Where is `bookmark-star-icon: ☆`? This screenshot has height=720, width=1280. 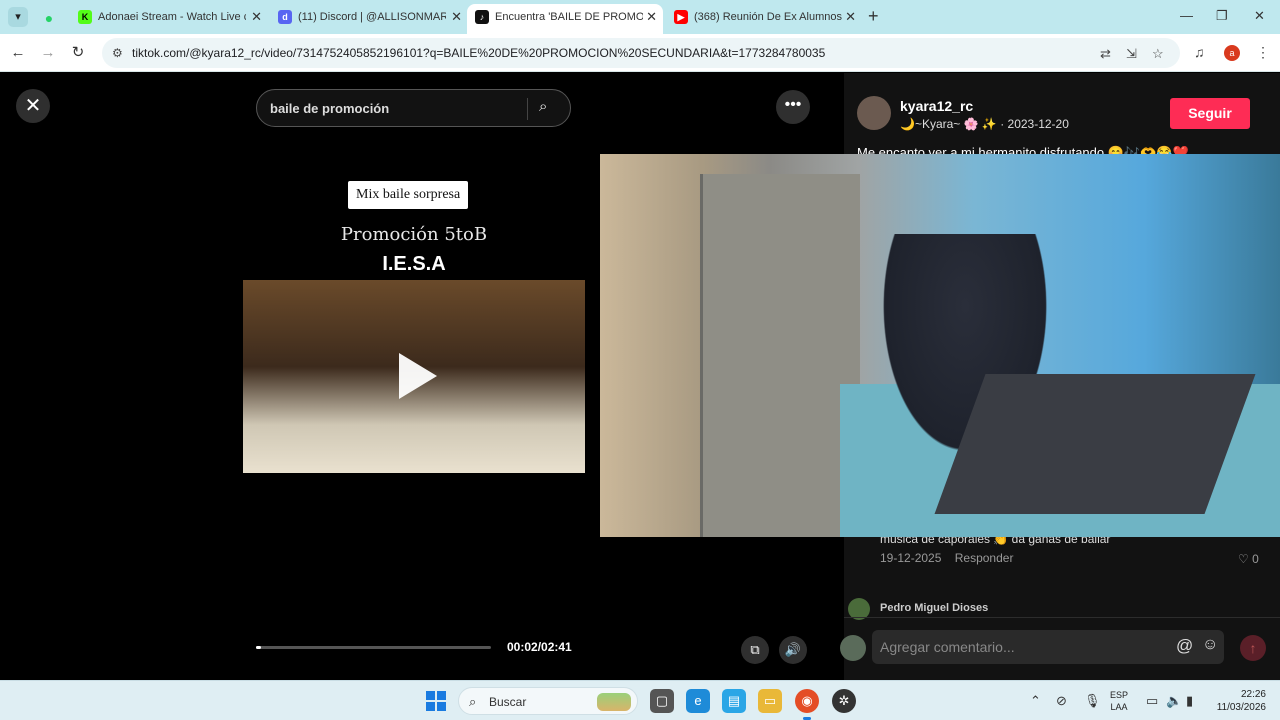 bookmark-star-icon: ☆ is located at coordinates (1158, 54).